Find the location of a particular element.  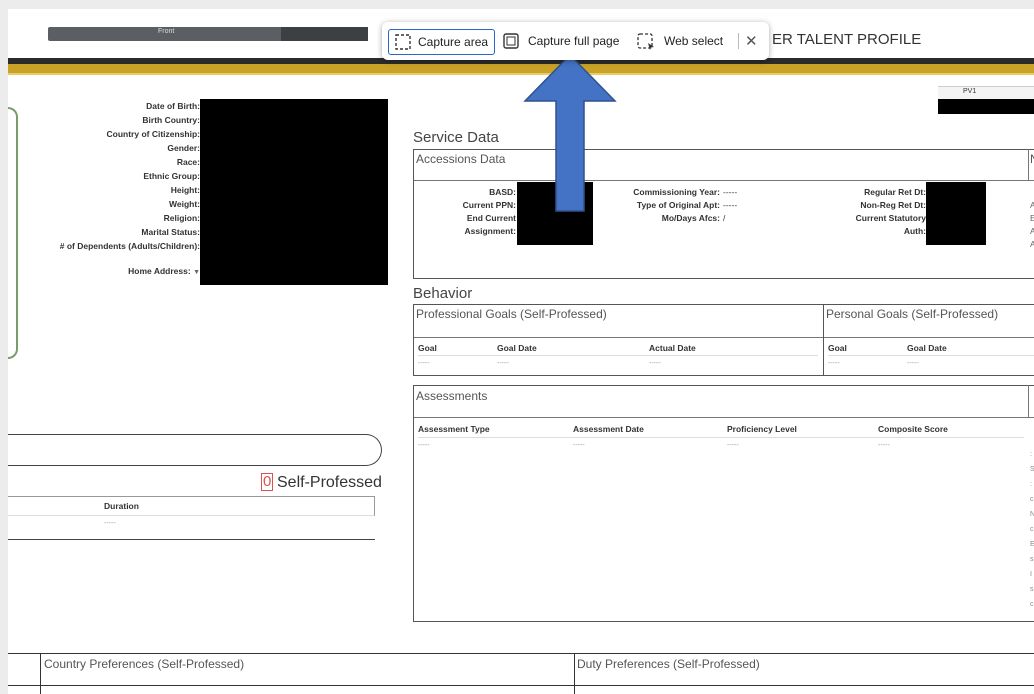

bottom-divider-mid is located at coordinates (574, 673).